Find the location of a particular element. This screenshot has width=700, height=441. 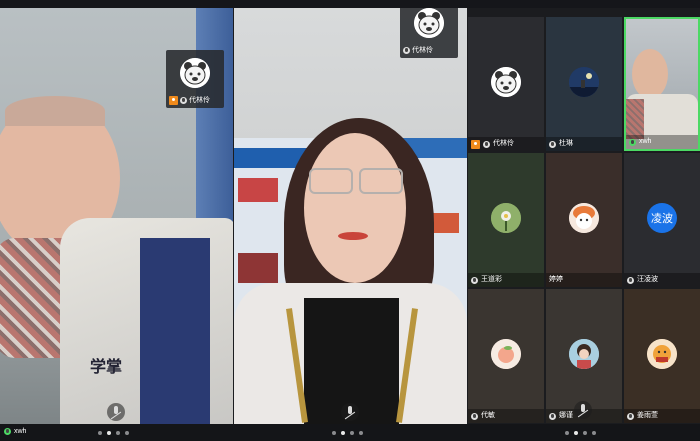

top-floating-participant-card: 代林伶 is located at coordinates (429, 33).